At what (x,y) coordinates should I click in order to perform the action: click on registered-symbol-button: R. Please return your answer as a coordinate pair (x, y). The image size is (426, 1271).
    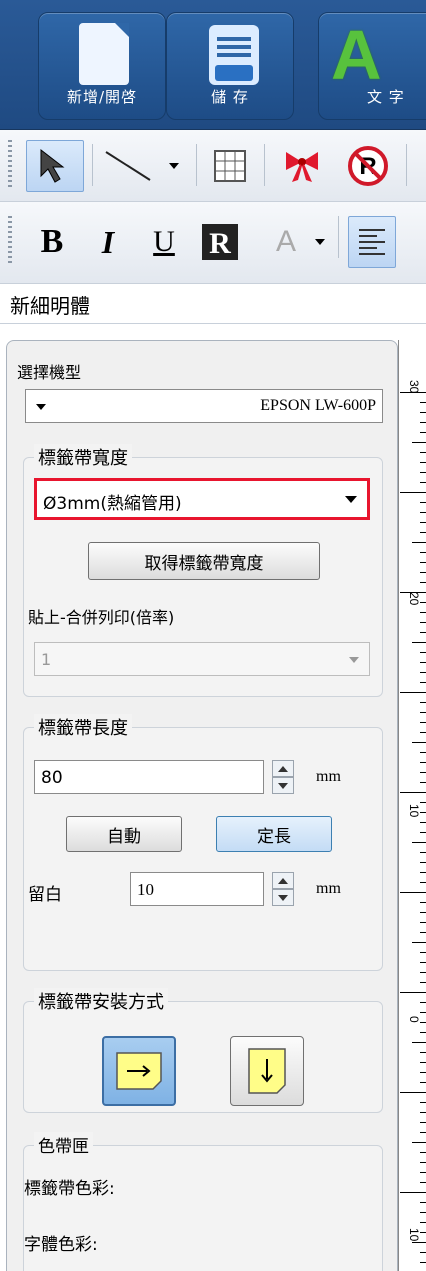
    Looking at the image, I should click on (368, 166).